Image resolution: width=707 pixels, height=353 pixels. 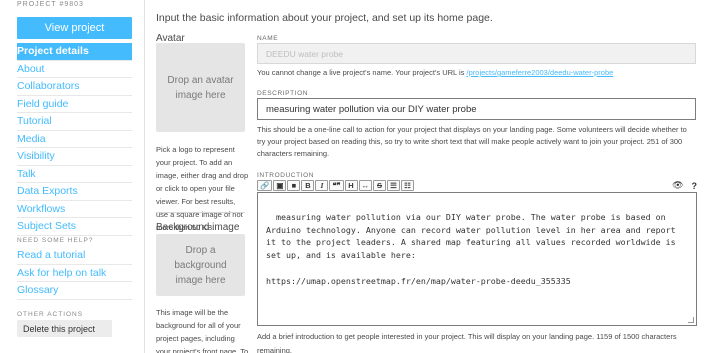 What do you see at coordinates (305, 53) in the screenshot?
I see `name-value: DEEDU water probe` at bounding box center [305, 53].